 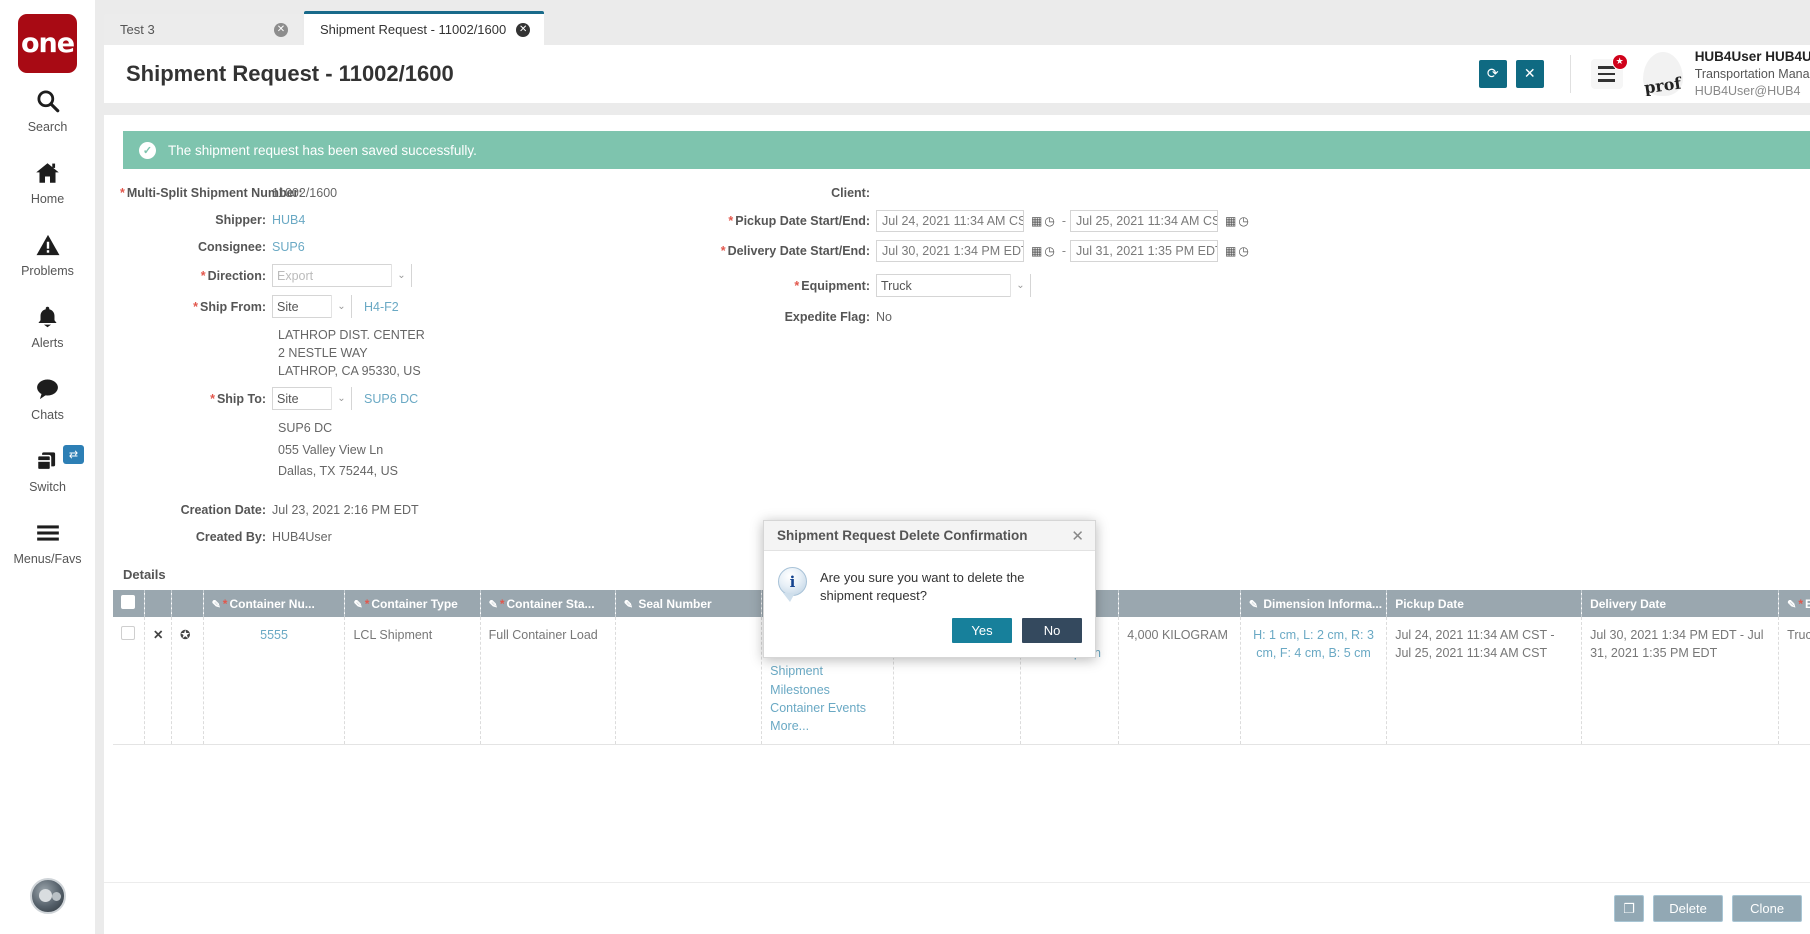 I want to click on container-number-link: 5555, so click(x=274, y=635).